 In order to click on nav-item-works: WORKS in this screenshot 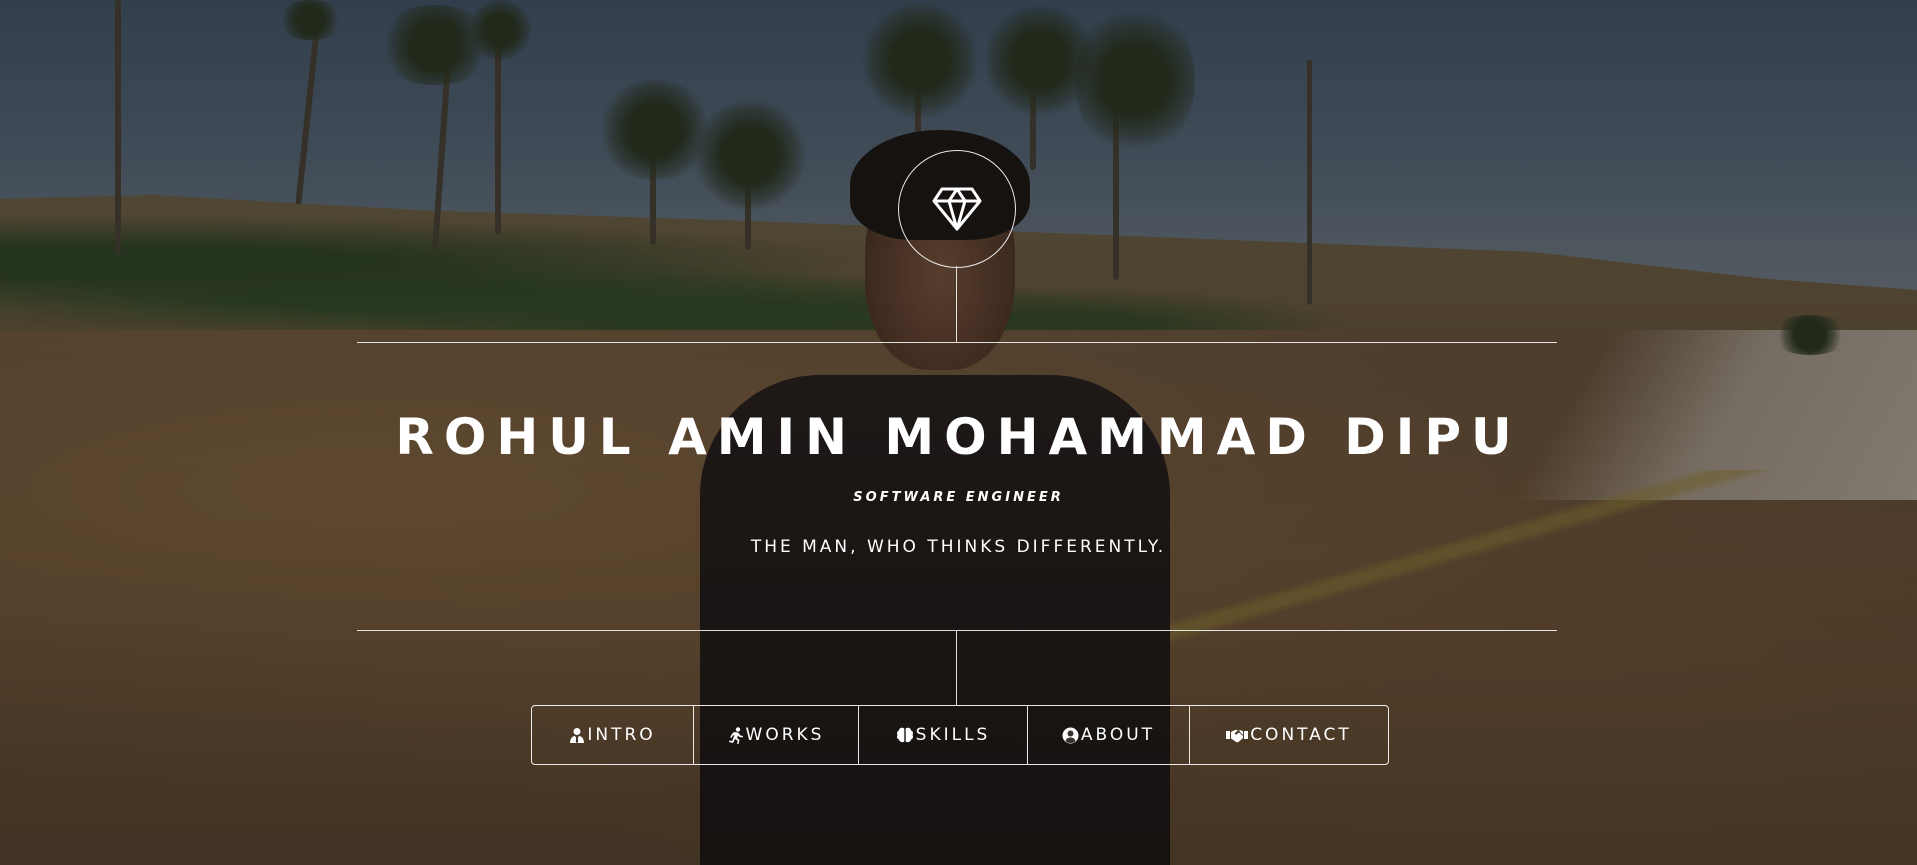, I will do `click(776, 735)`.